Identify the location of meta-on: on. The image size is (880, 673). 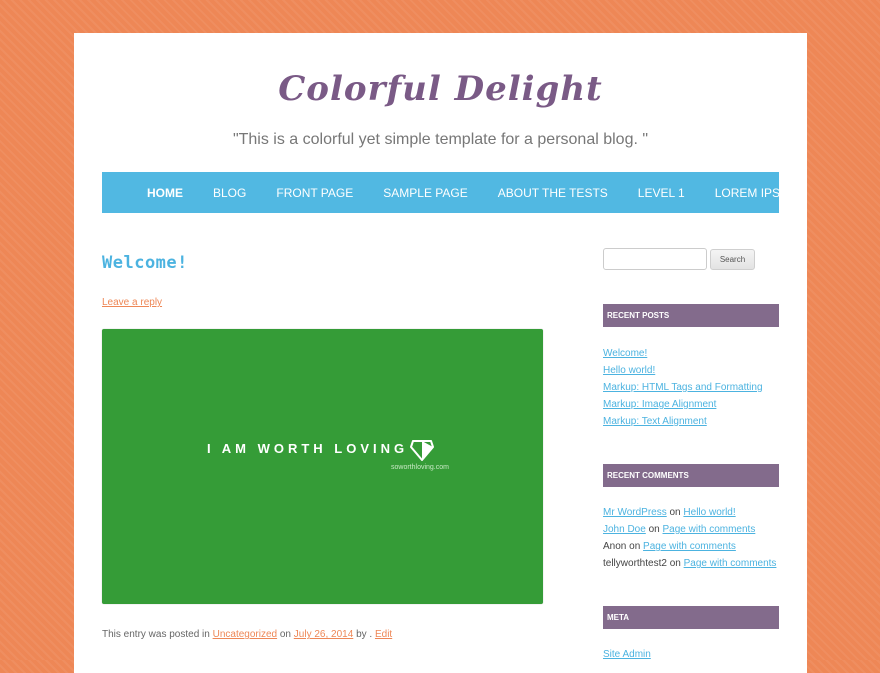
(285, 634).